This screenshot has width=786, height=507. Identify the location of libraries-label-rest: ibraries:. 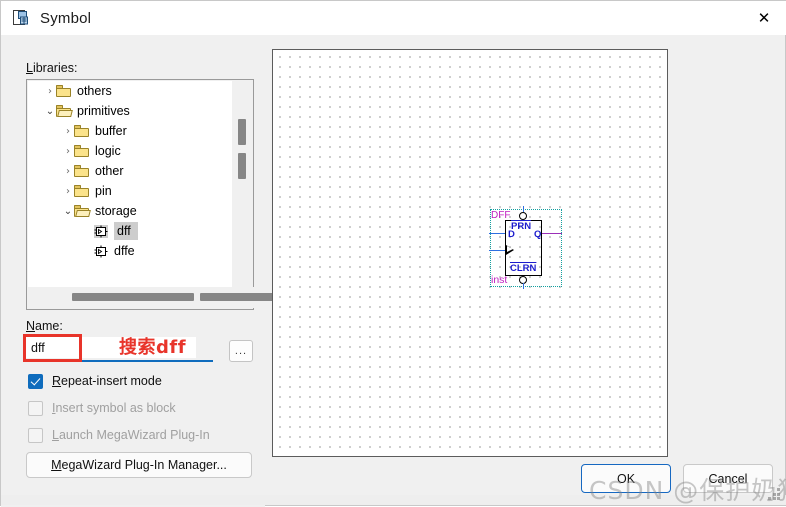
(55, 68).